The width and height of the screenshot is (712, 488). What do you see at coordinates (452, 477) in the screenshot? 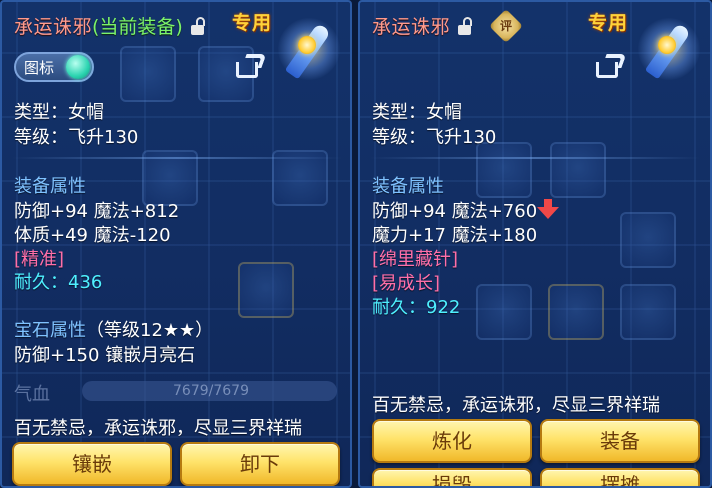
I see `bottom-left-button-partial: 损毁` at bounding box center [452, 477].